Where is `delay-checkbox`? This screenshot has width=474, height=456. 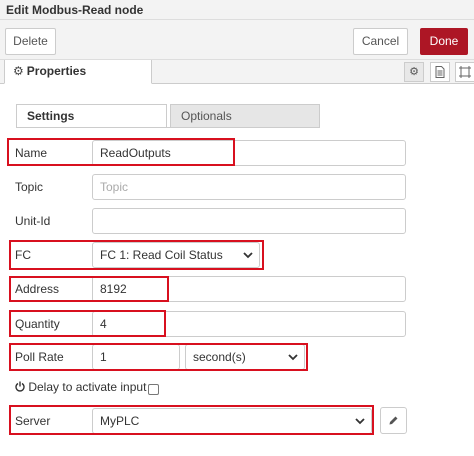
delay-checkbox is located at coordinates (153, 389).